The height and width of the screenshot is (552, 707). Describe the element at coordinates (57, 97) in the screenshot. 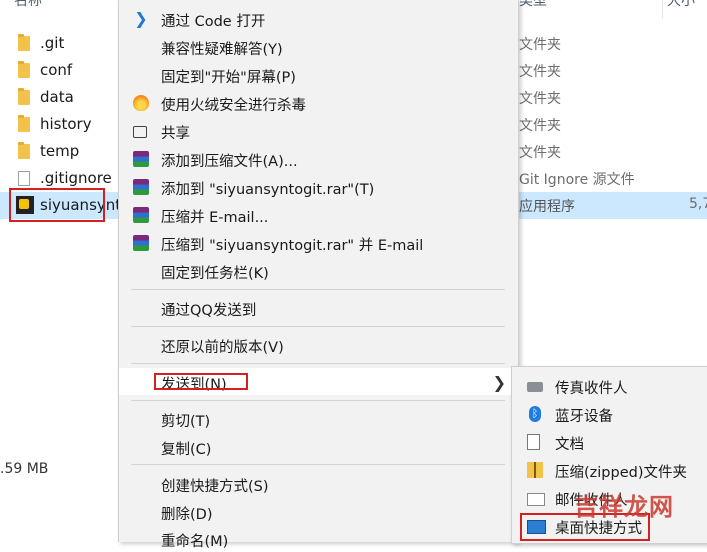

I see `file-name: data` at that location.